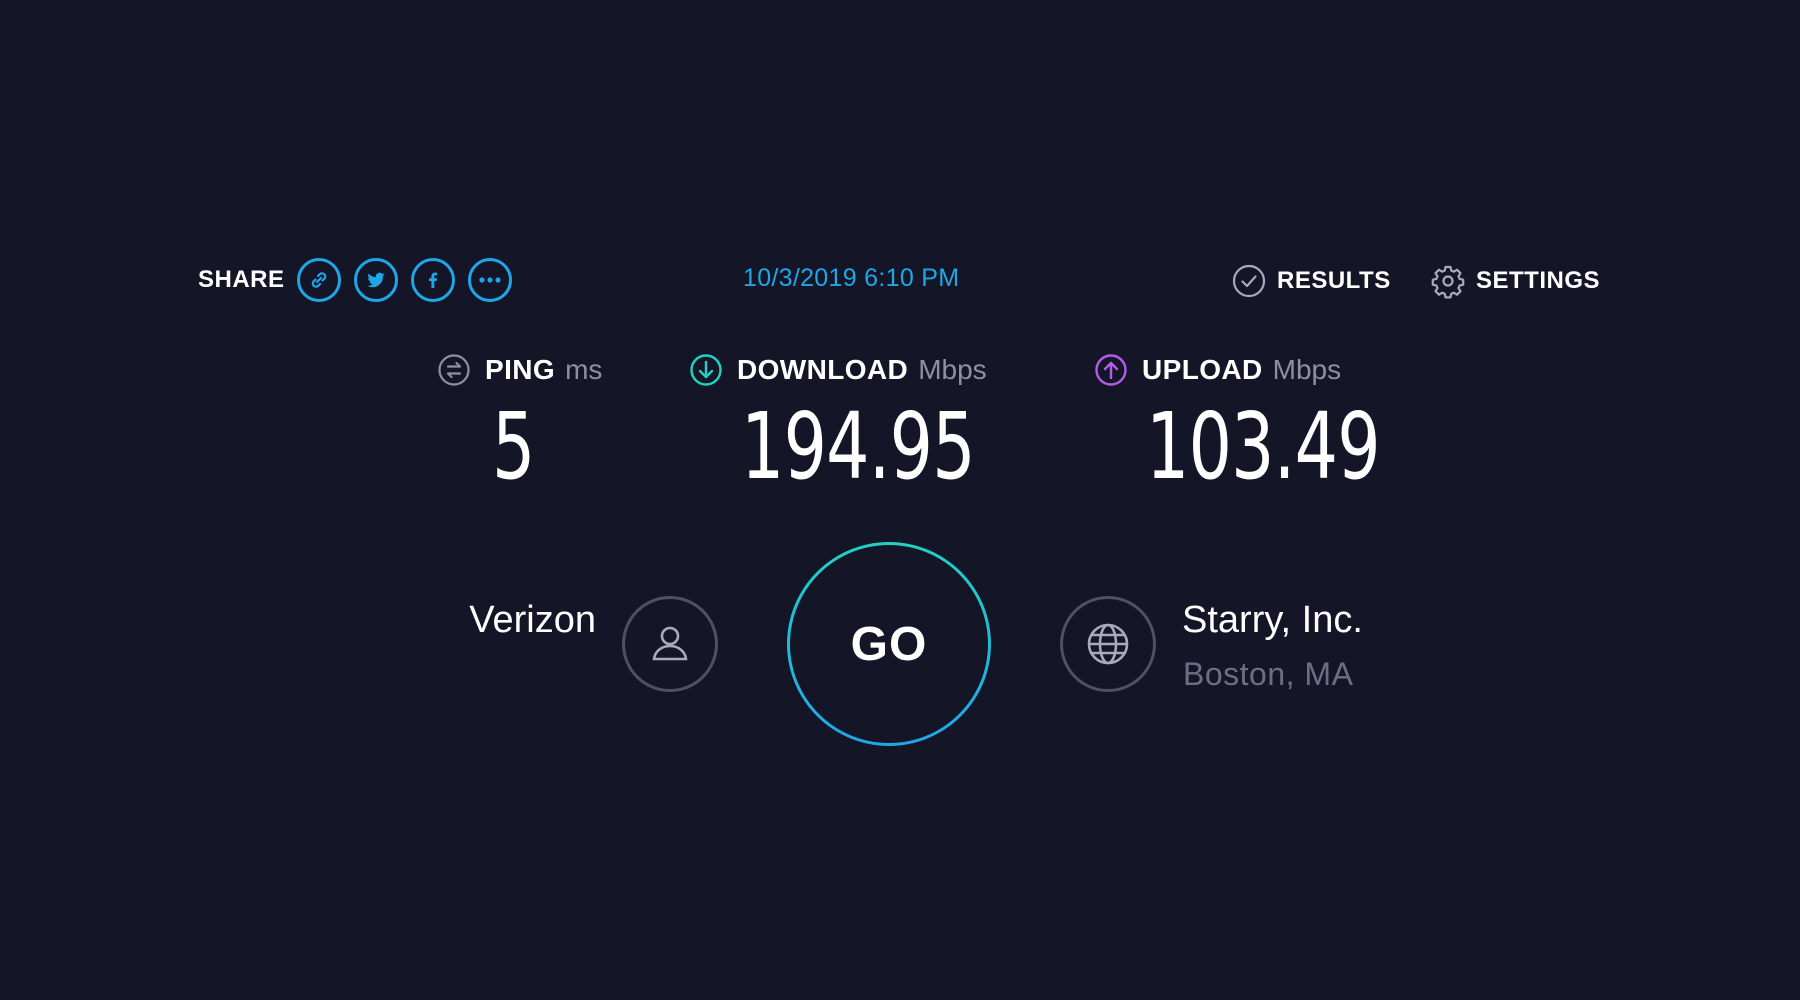 The height and width of the screenshot is (1000, 1800). I want to click on share-label: SHARE, so click(241, 279).